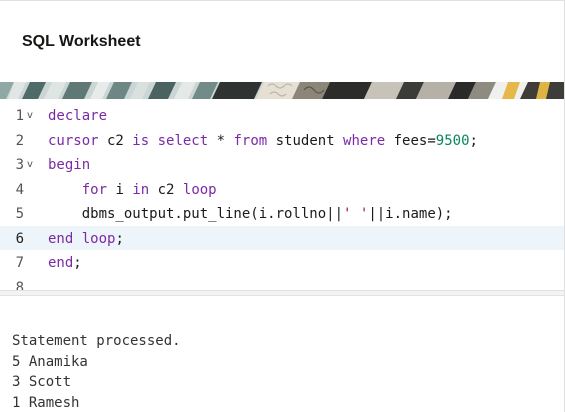  What do you see at coordinates (305, 140) in the screenshot?
I see `code-token: student` at bounding box center [305, 140].